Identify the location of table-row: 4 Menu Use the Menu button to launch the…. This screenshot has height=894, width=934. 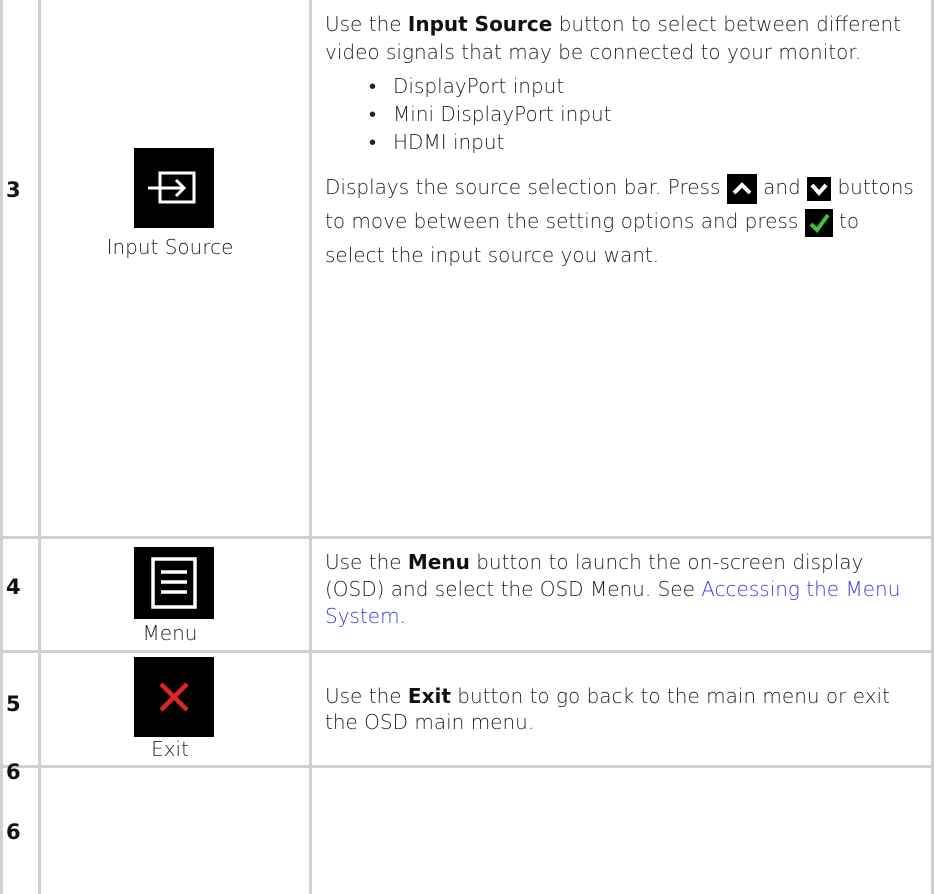
(467, 594).